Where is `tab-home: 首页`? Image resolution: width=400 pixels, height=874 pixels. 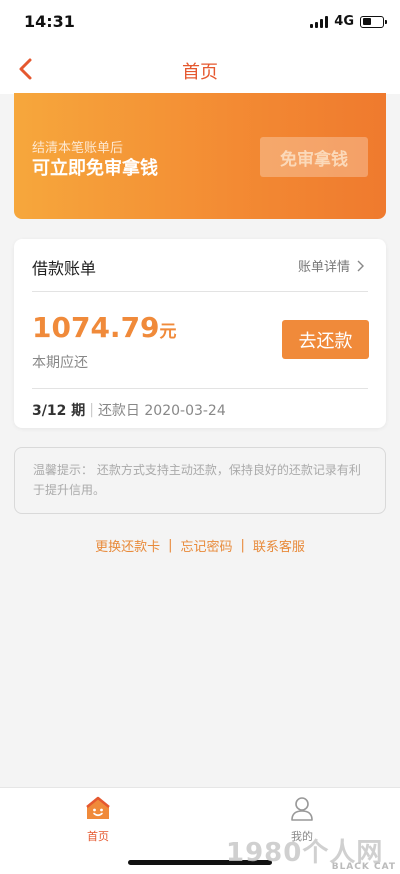 tab-home: 首页 is located at coordinates (98, 819).